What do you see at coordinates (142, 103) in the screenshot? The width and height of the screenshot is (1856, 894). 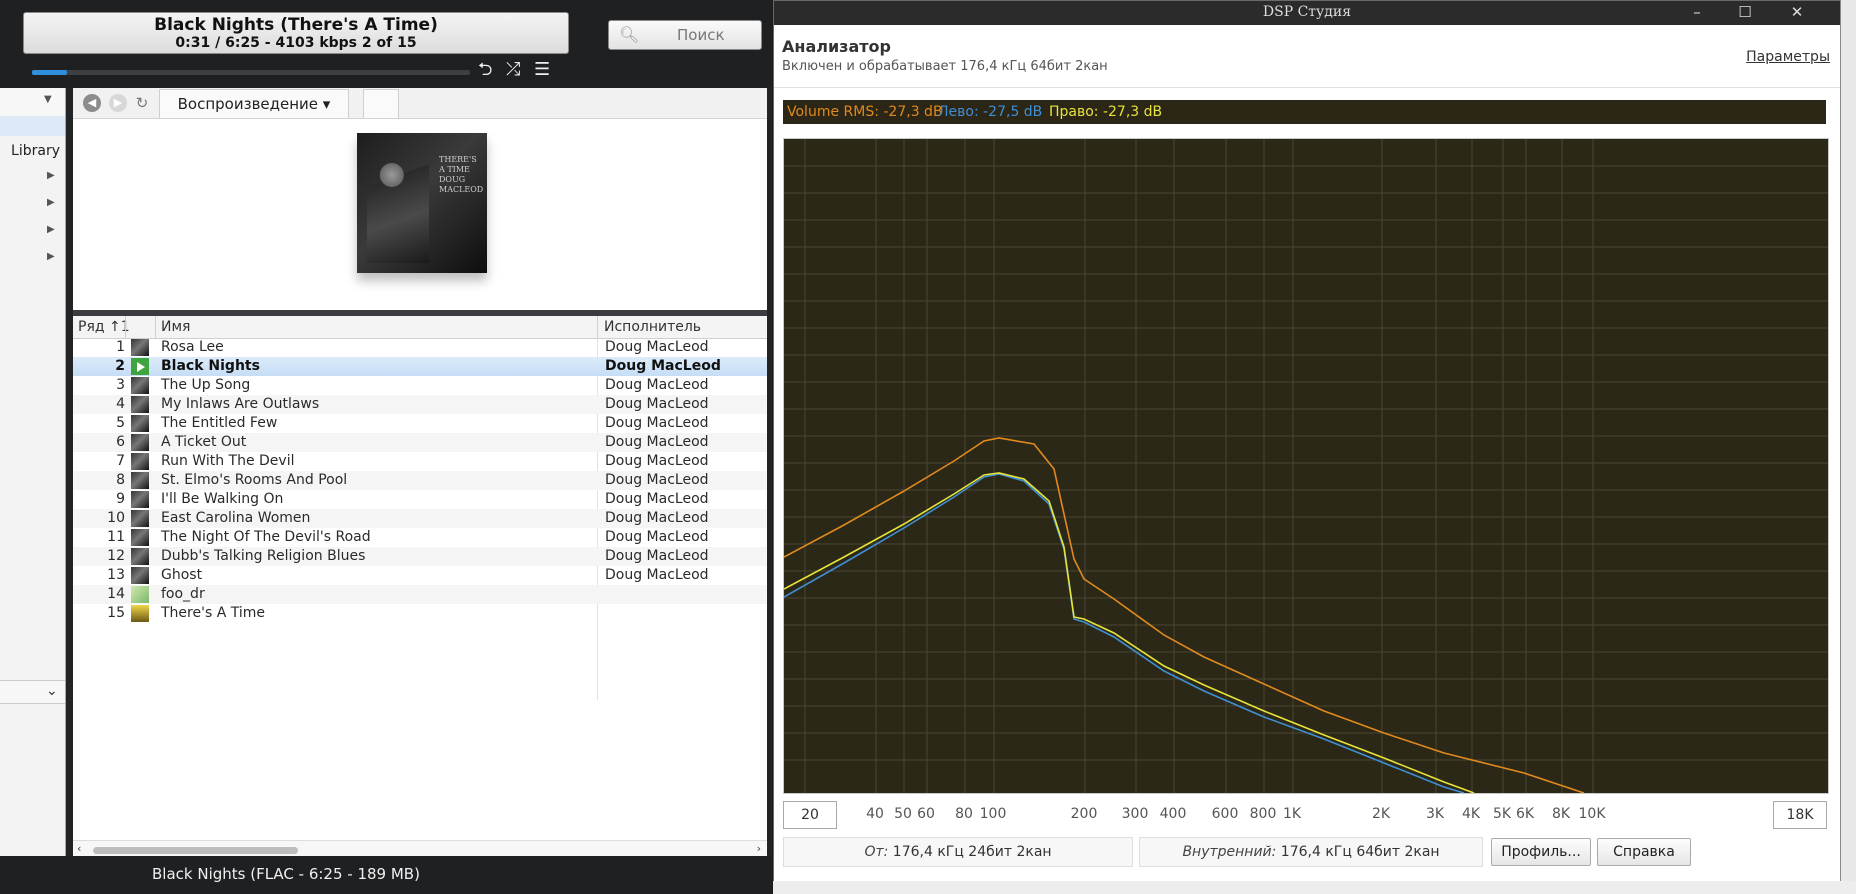 I see `refresh-icon: ↻` at bounding box center [142, 103].